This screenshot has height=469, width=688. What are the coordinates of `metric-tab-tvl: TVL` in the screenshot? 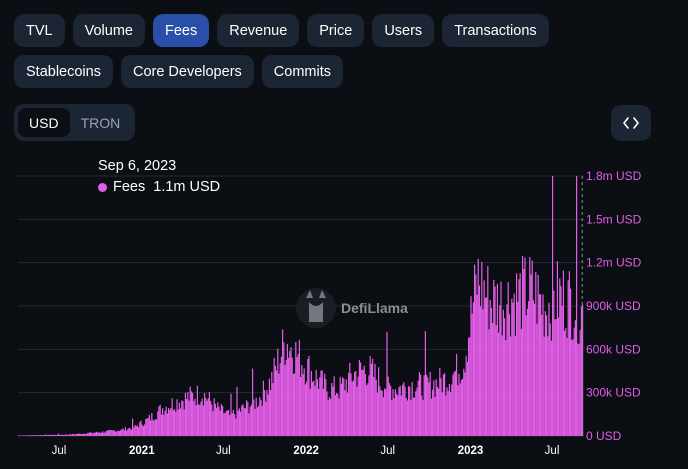 It's located at (39, 30).